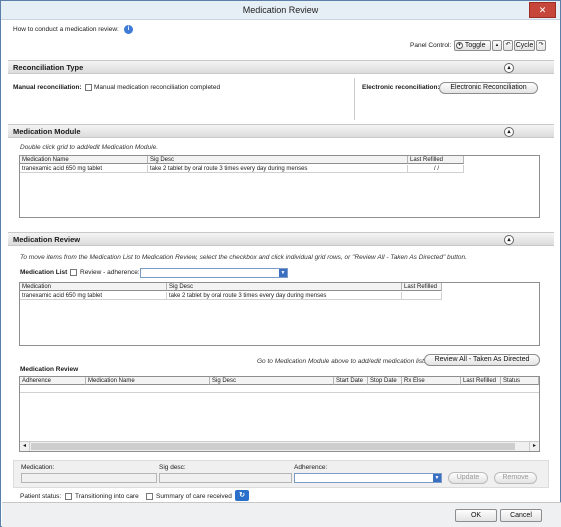 The width and height of the screenshot is (561, 527). What do you see at coordinates (354, 99) in the screenshot?
I see `section-divider` at bounding box center [354, 99].